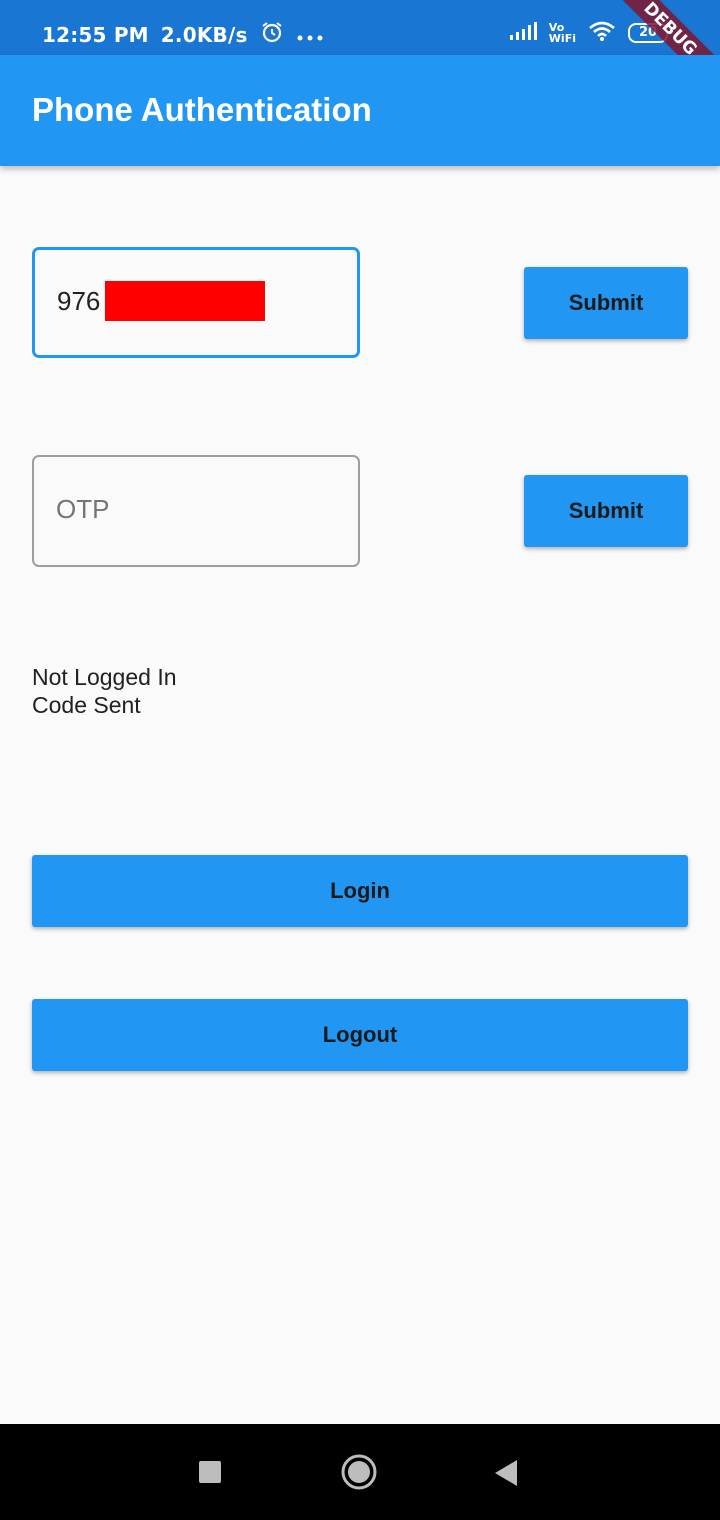 This screenshot has width=720, height=1520. What do you see at coordinates (360, 891) in the screenshot?
I see `login-button: Login` at bounding box center [360, 891].